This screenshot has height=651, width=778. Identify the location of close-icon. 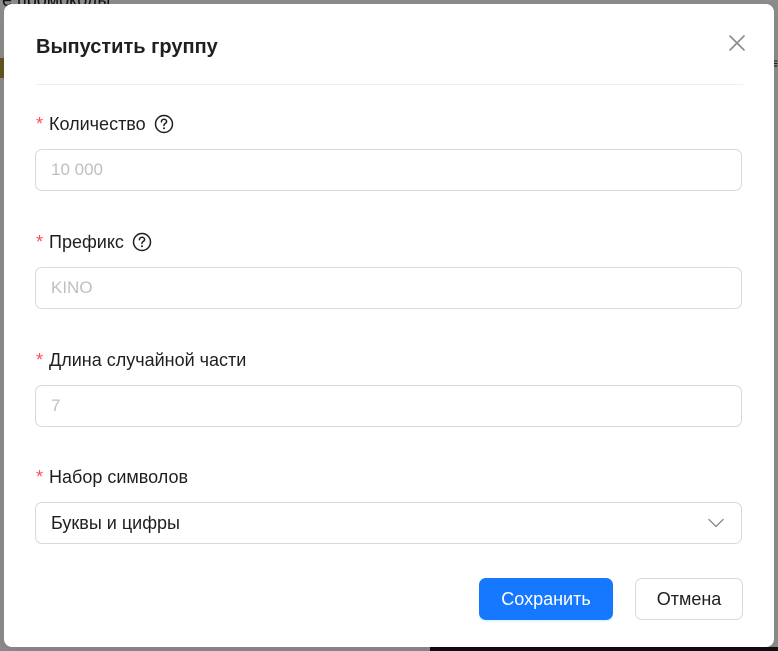
(737, 43).